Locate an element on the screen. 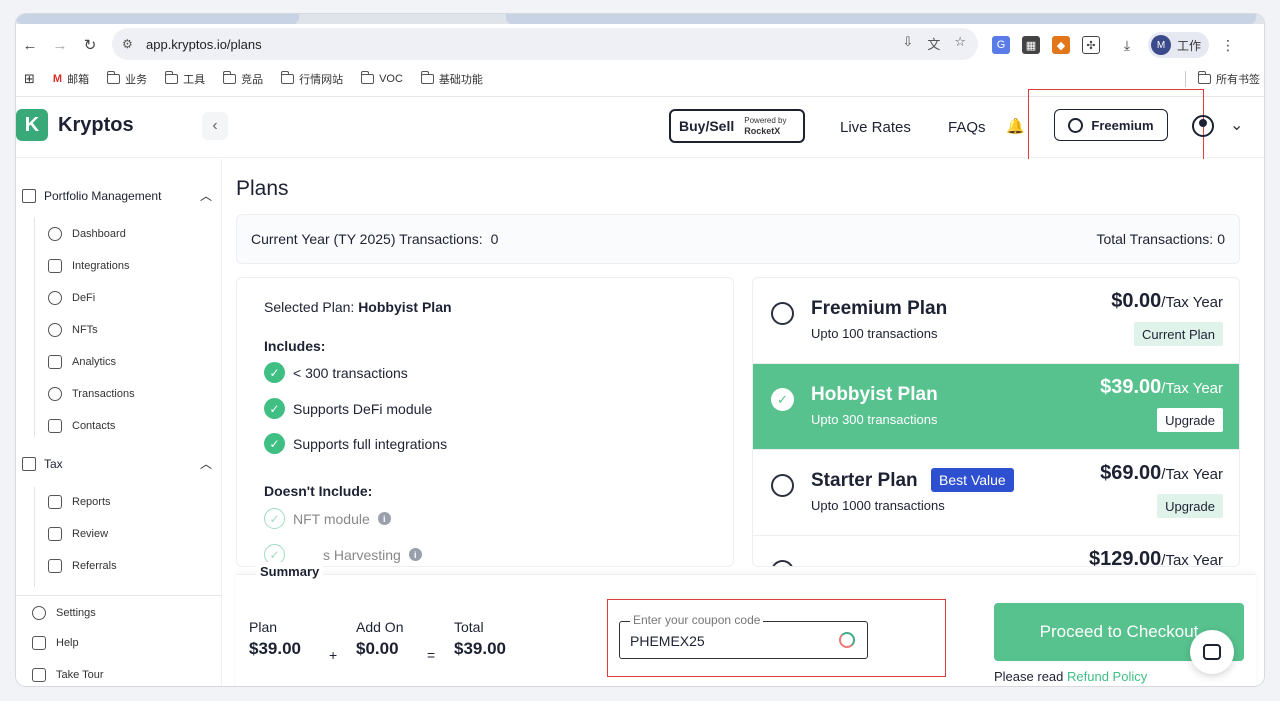 The height and width of the screenshot is (701, 1280). sidebar-item-settings: Settings is located at coordinates (64, 613).